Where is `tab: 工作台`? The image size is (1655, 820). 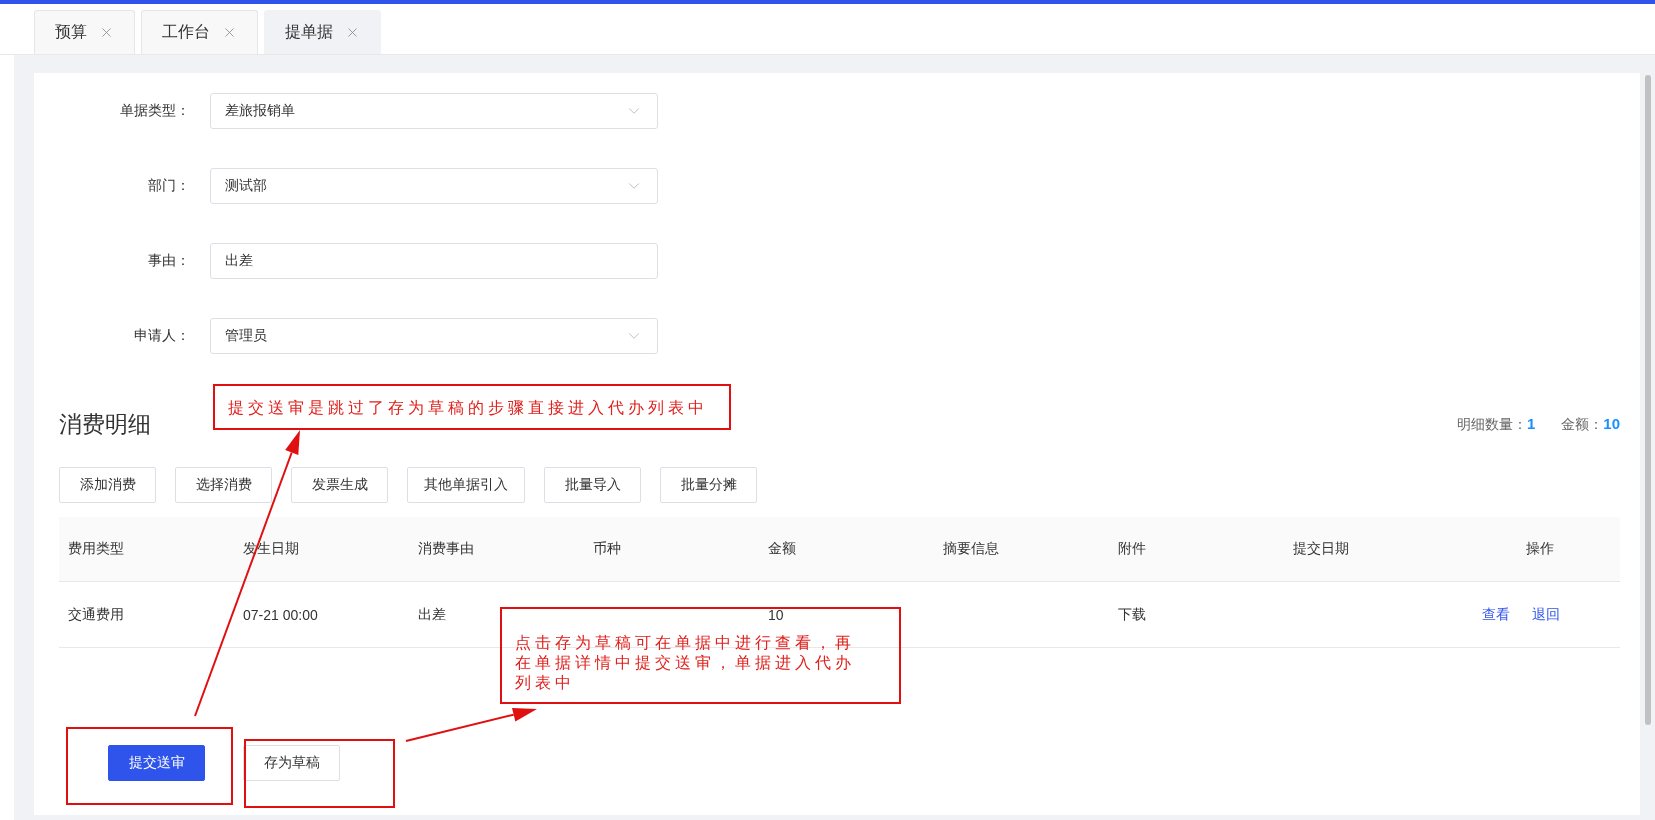 tab: 工作台 is located at coordinates (199, 32).